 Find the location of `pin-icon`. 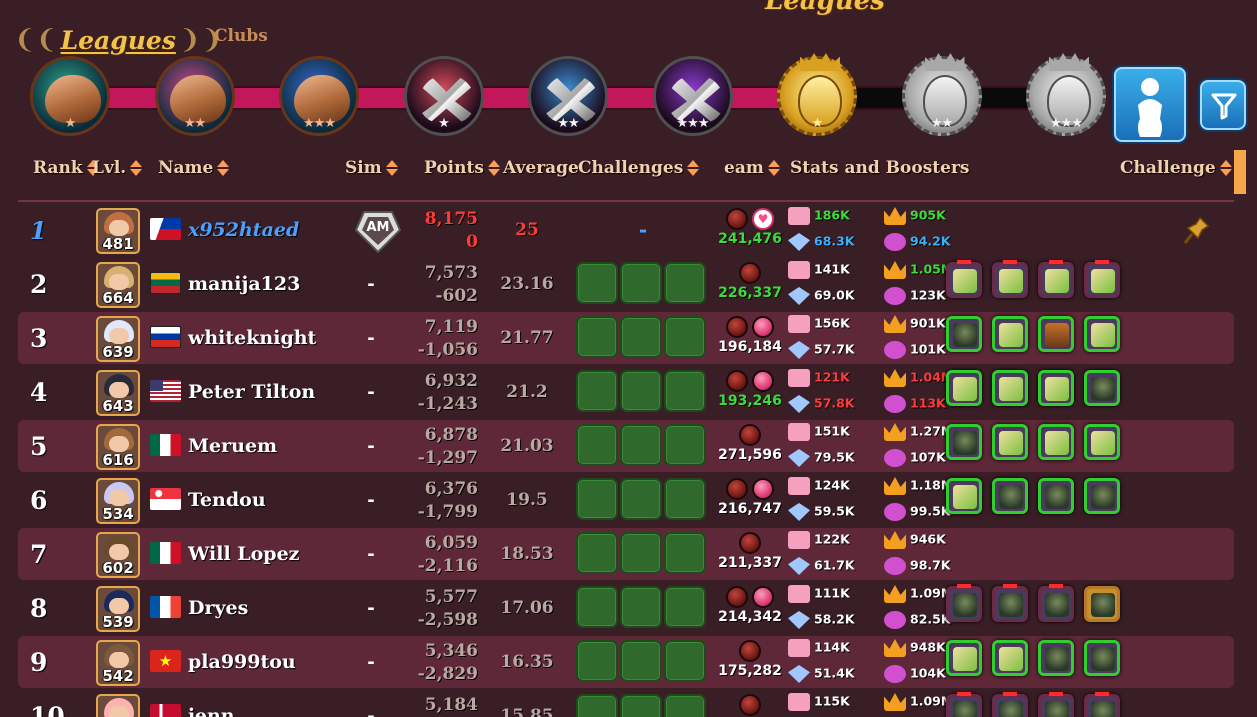

pin-icon is located at coordinates (1196, 233).